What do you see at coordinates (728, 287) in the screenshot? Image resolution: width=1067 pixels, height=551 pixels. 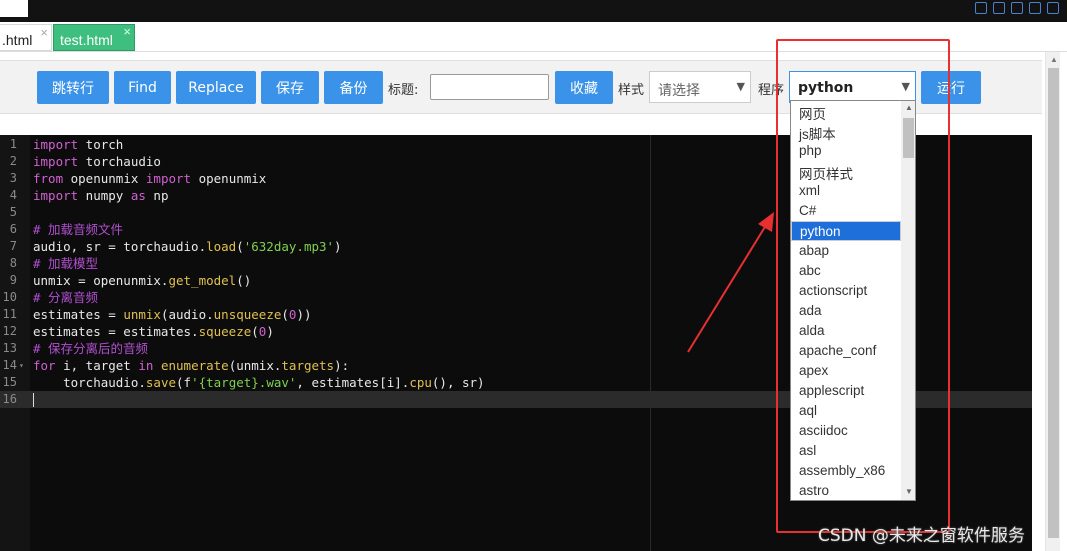 I see `arrow-shaft` at bounding box center [728, 287].